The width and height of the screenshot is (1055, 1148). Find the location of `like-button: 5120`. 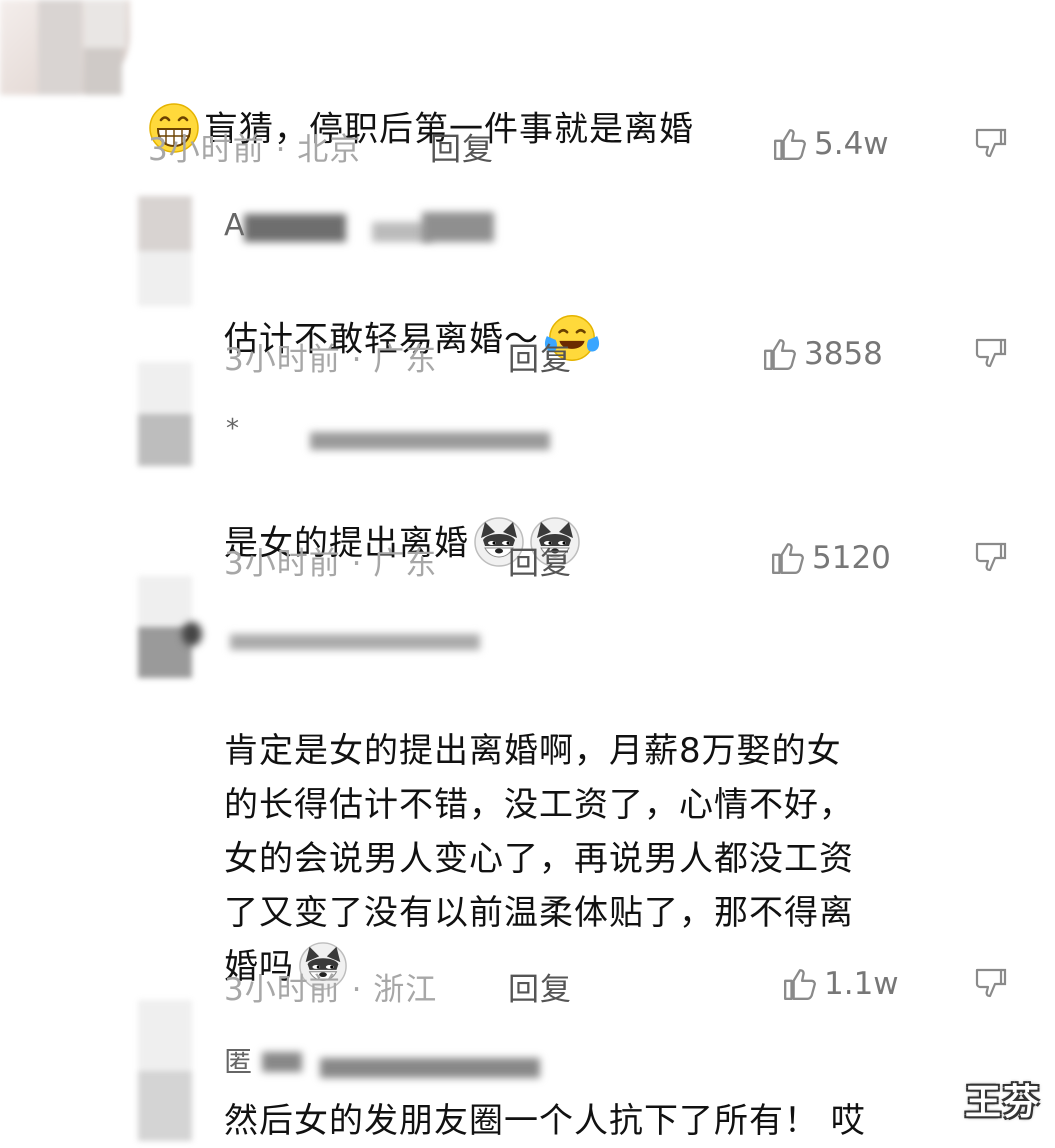

like-button: 5120 is located at coordinates (830, 558).